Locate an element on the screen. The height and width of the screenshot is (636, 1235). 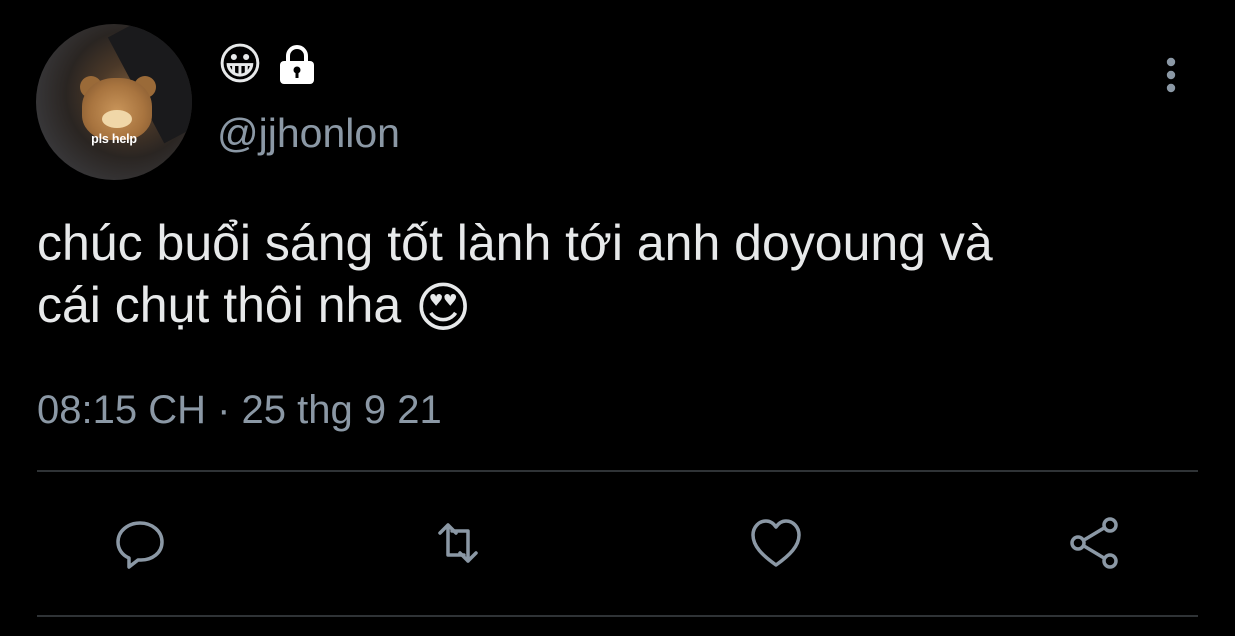
vertical-ellipsis-icon is located at coordinates (1171, 76).